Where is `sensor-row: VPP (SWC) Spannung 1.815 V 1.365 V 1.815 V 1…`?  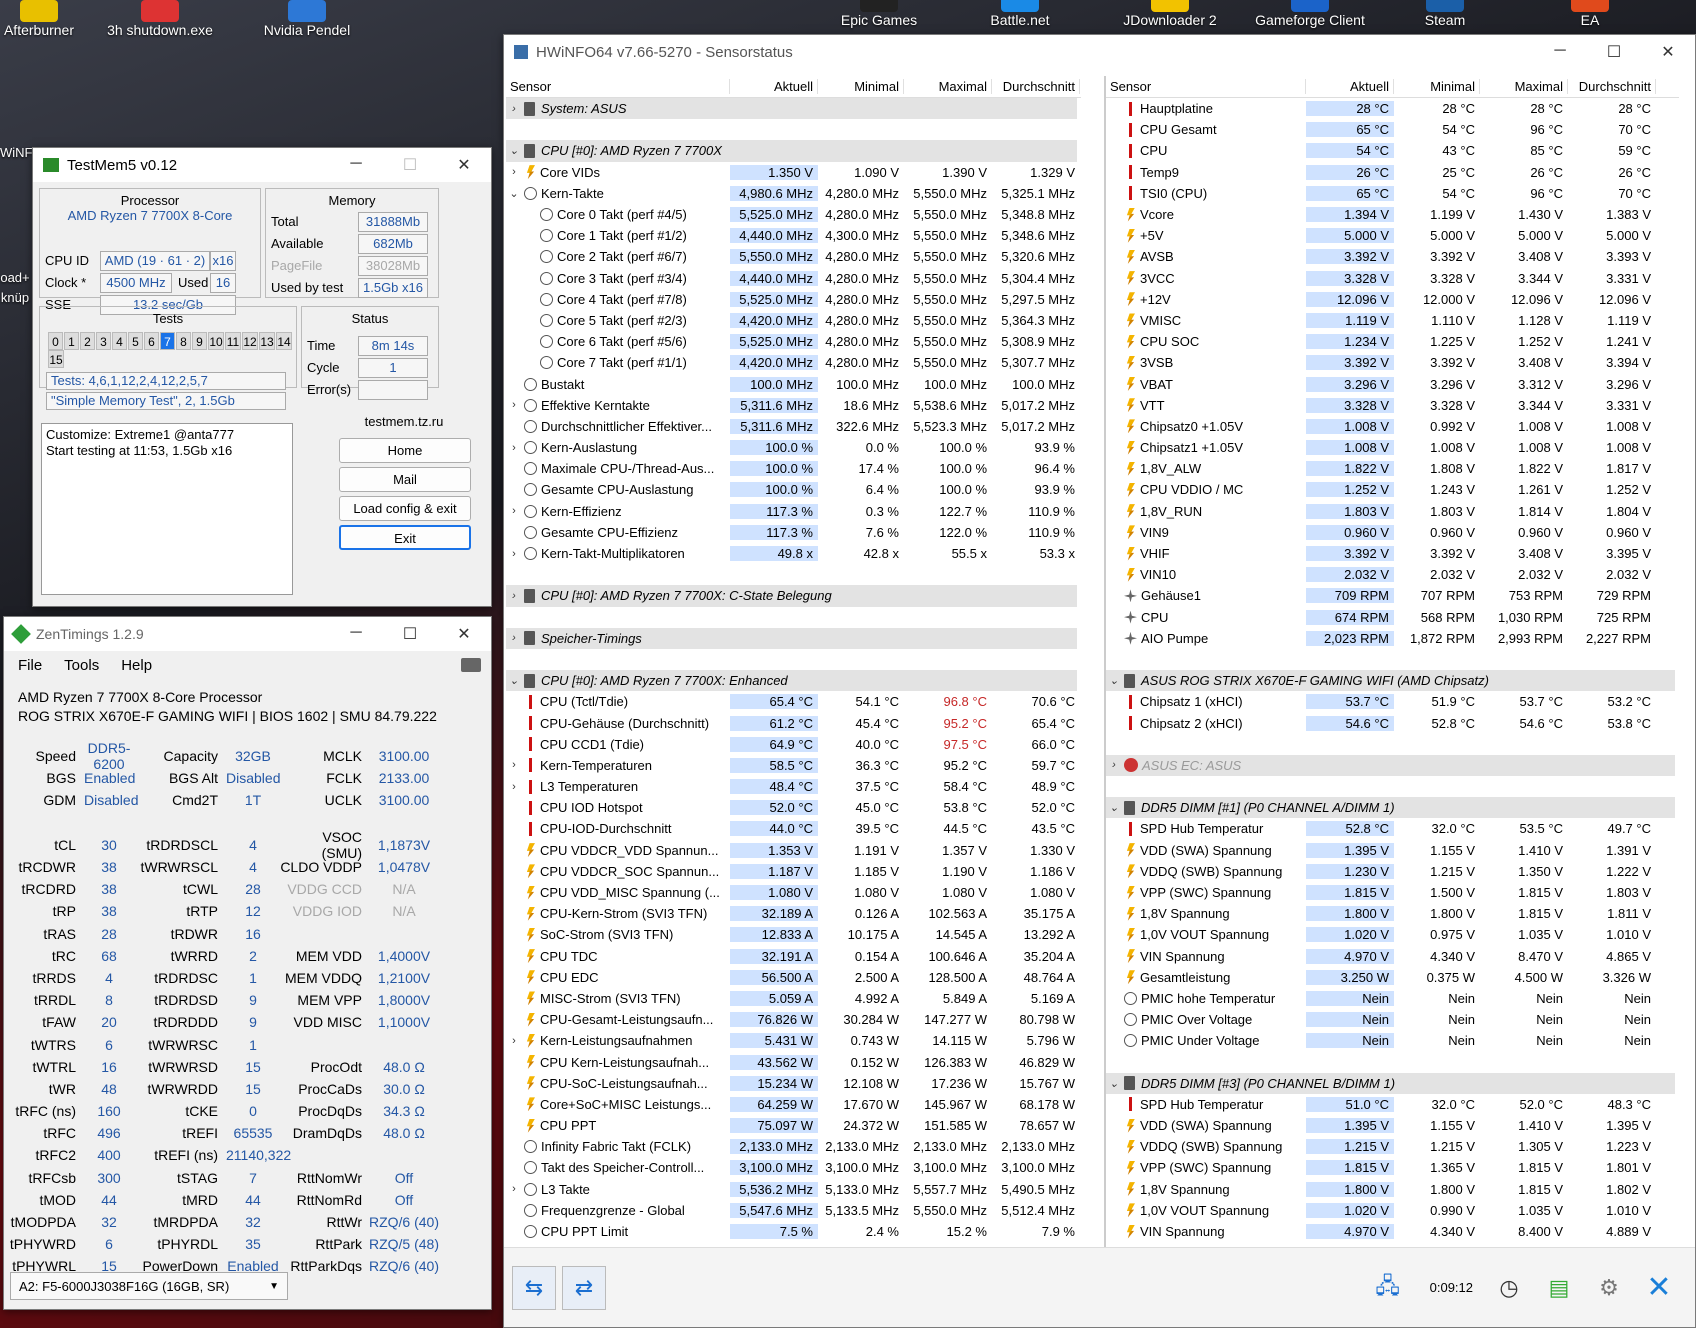
sensor-row: VPP (SWC) Spannung 1.815 V 1.365 V 1.815 V 1… is located at coordinates (1392, 1167).